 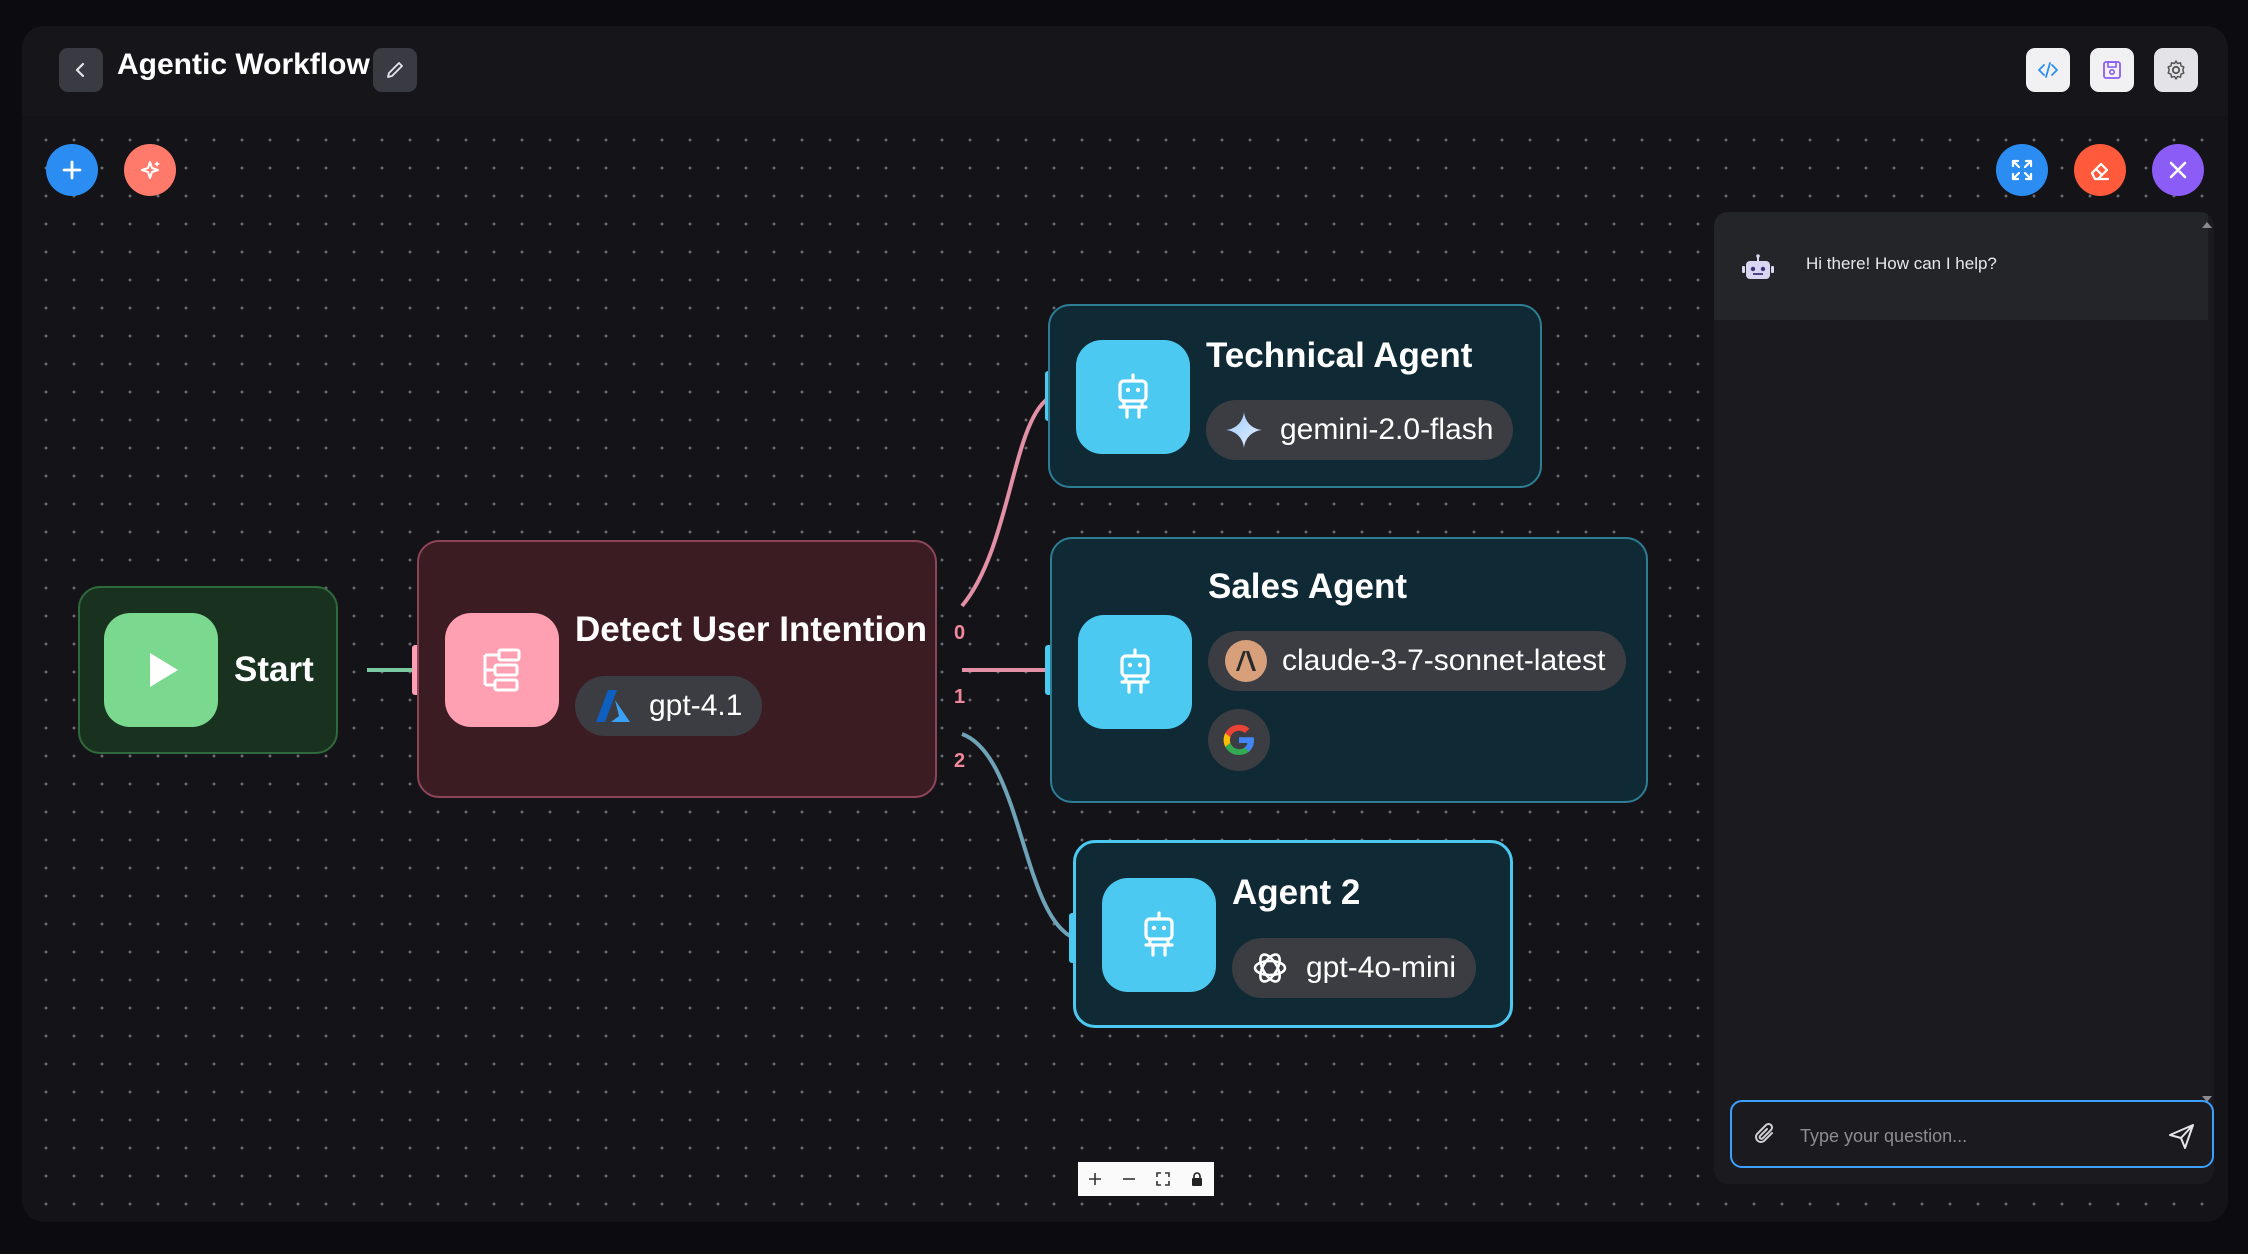 I want to click on zoom-in-icon, so click(x=1095, y=1179).